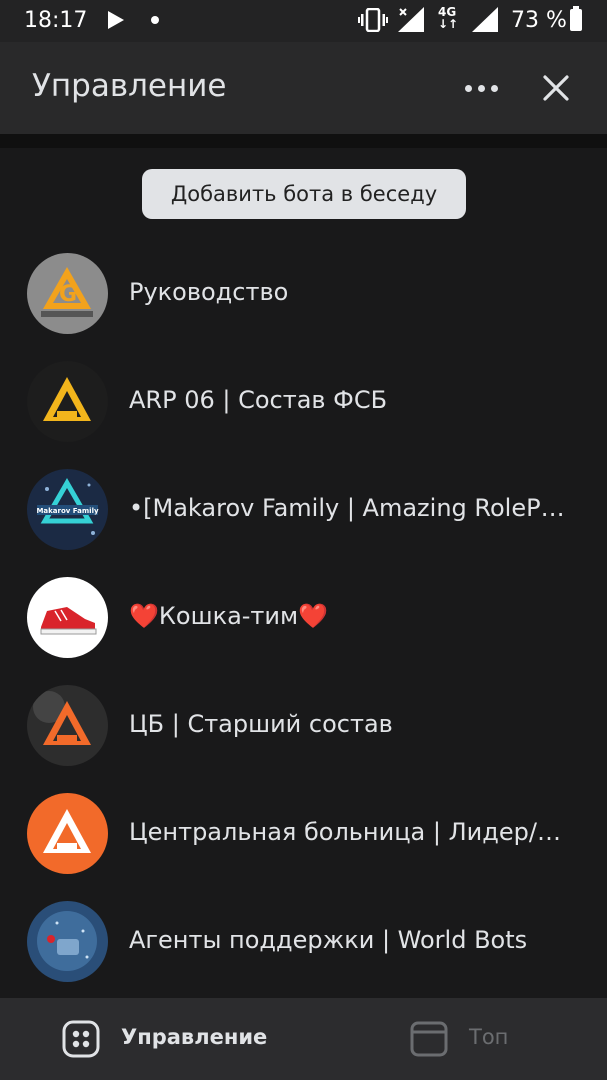 This screenshot has width=607, height=1080. I want to click on chat-item-cb-senior-staff: ЦБ | Старший состав, so click(303, 726).